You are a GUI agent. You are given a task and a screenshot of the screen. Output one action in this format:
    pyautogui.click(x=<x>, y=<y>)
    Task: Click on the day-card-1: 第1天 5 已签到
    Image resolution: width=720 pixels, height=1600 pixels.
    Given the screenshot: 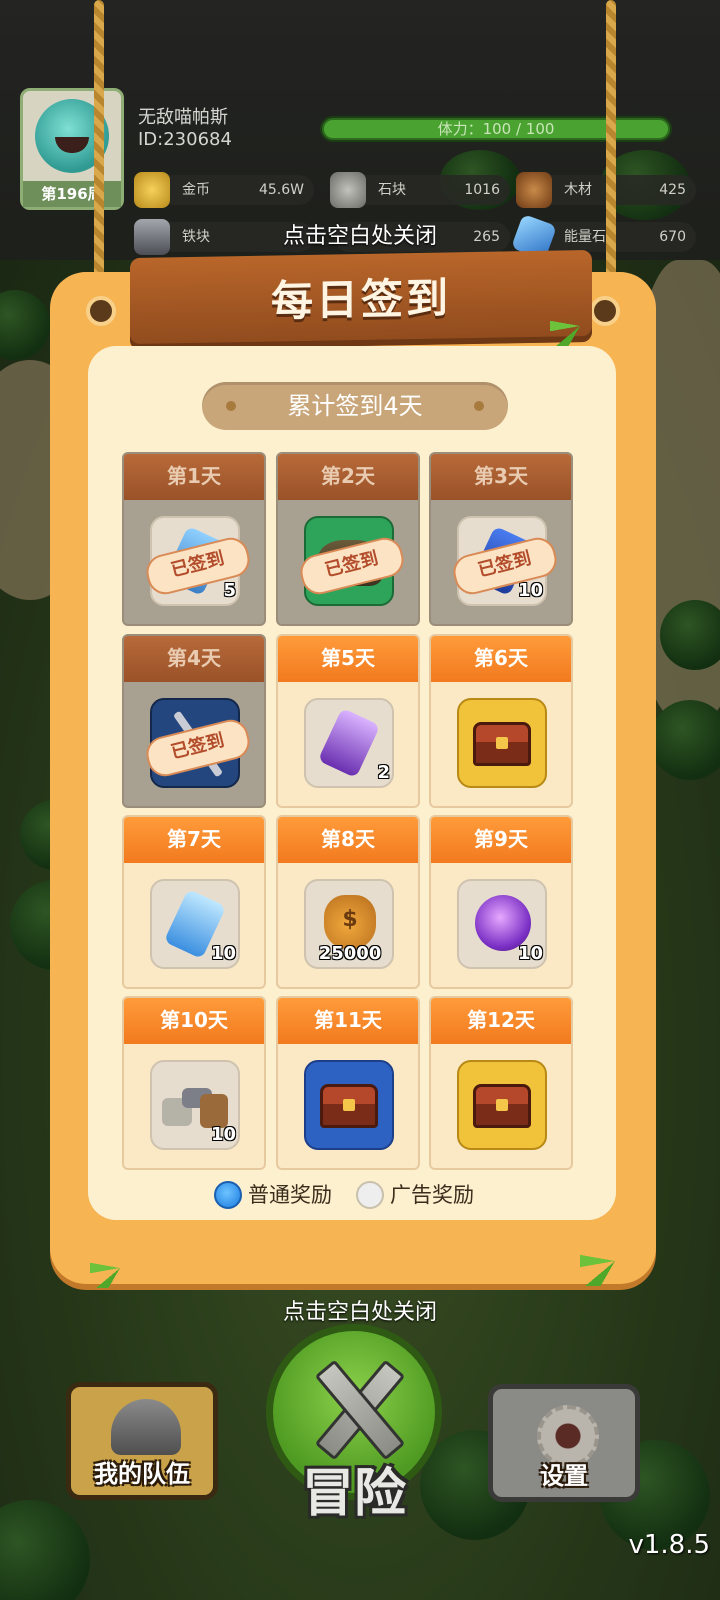 What is the action you would take?
    pyautogui.click(x=194, y=539)
    